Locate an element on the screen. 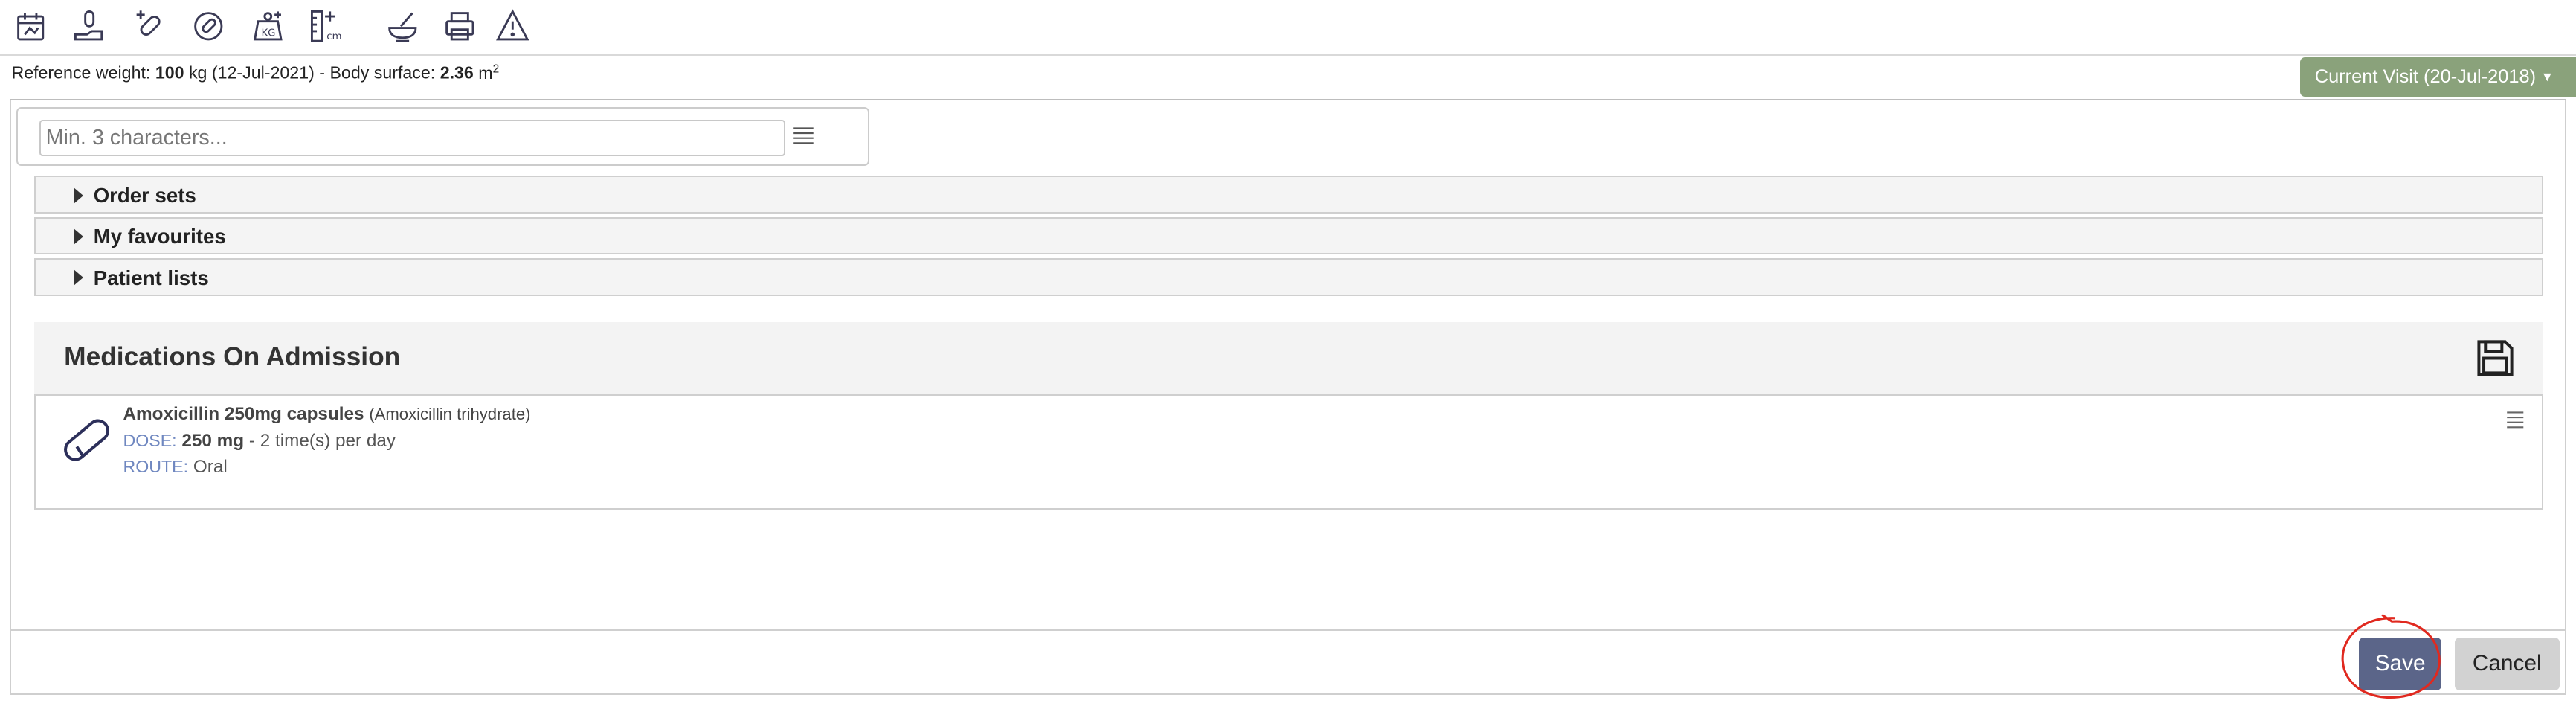 This screenshot has width=2576, height=715. pill-icon is located at coordinates (87, 440).